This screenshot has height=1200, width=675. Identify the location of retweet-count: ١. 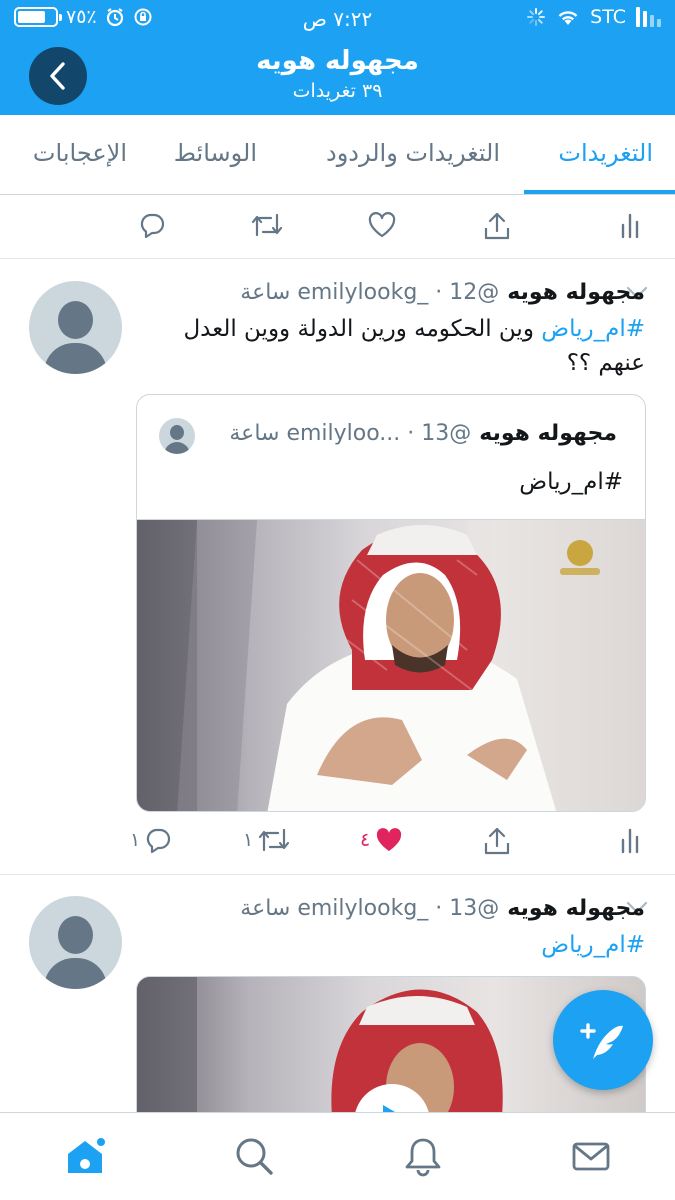
(248, 840).